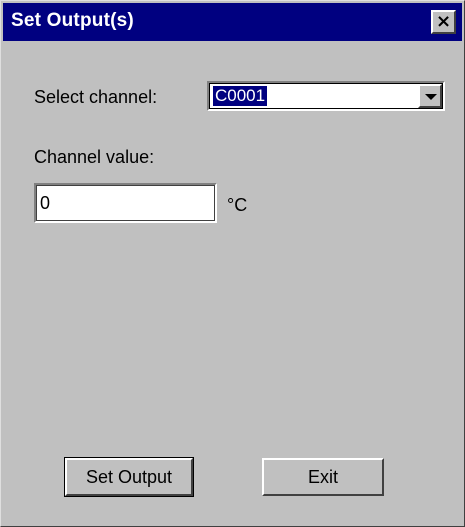  I want to click on close-button: ×, so click(443, 22).